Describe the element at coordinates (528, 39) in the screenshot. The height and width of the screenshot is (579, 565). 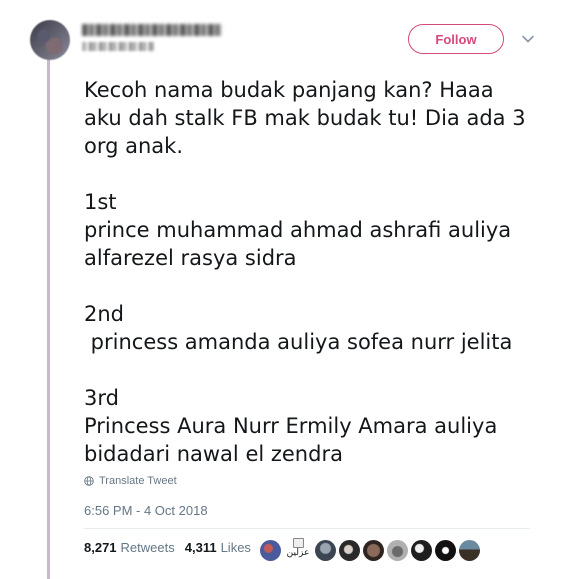
I see `chevron-down-icon` at that location.